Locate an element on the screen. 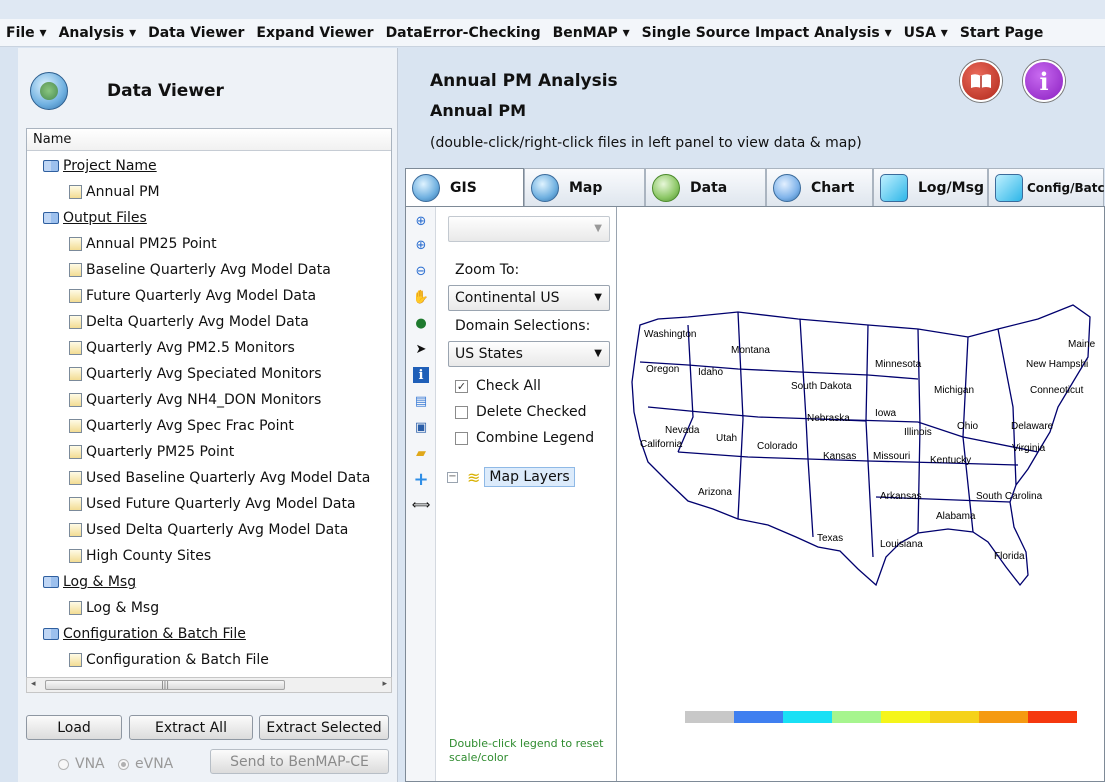 This screenshot has width=1105, height=782. zoom-to-select: Continental US ▼ is located at coordinates (529, 298).